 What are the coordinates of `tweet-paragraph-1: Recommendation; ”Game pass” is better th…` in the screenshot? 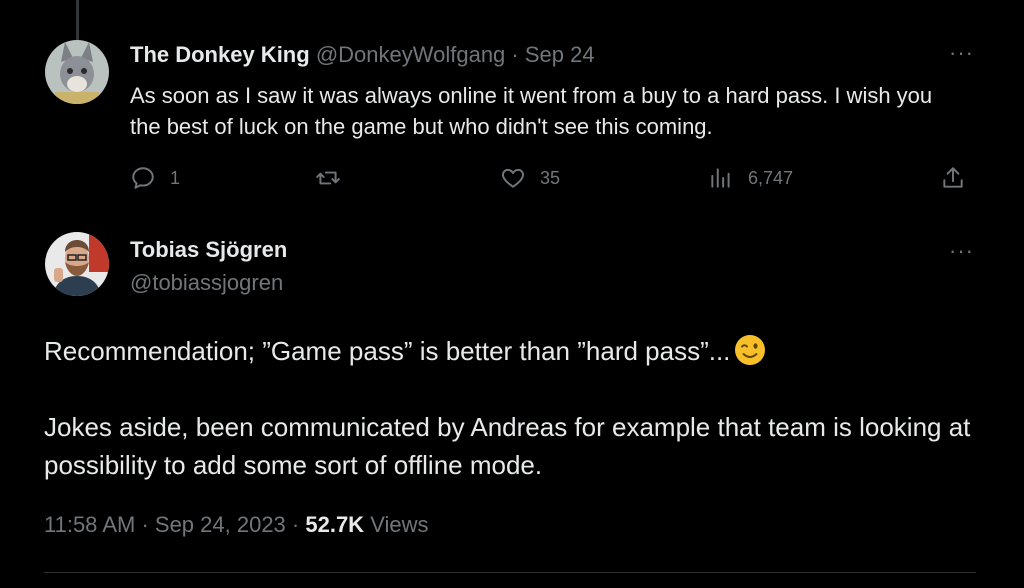 It's located at (509, 351).